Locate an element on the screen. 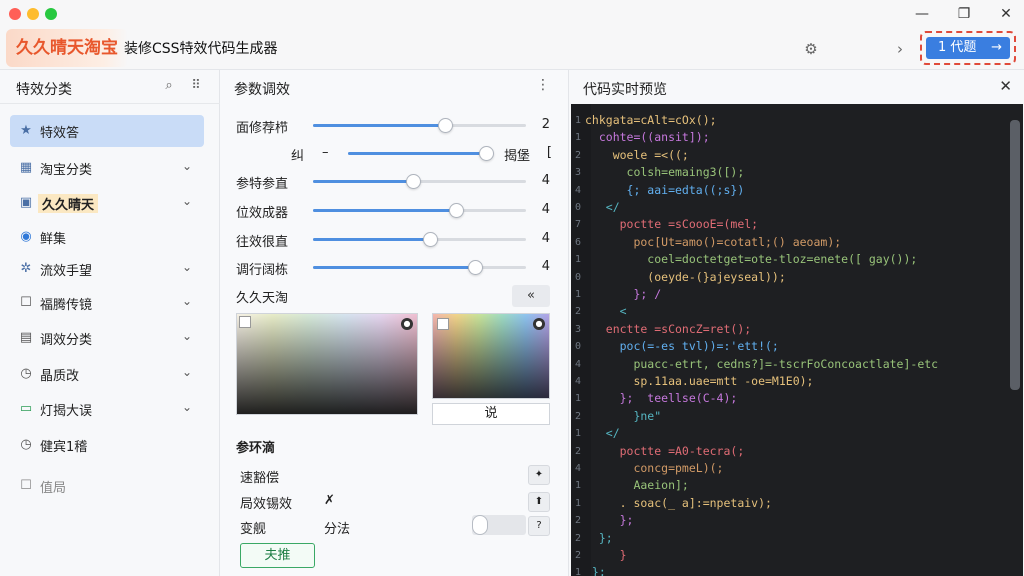 This screenshot has width=1024, height=576. apply-button: 说 is located at coordinates (491, 414).